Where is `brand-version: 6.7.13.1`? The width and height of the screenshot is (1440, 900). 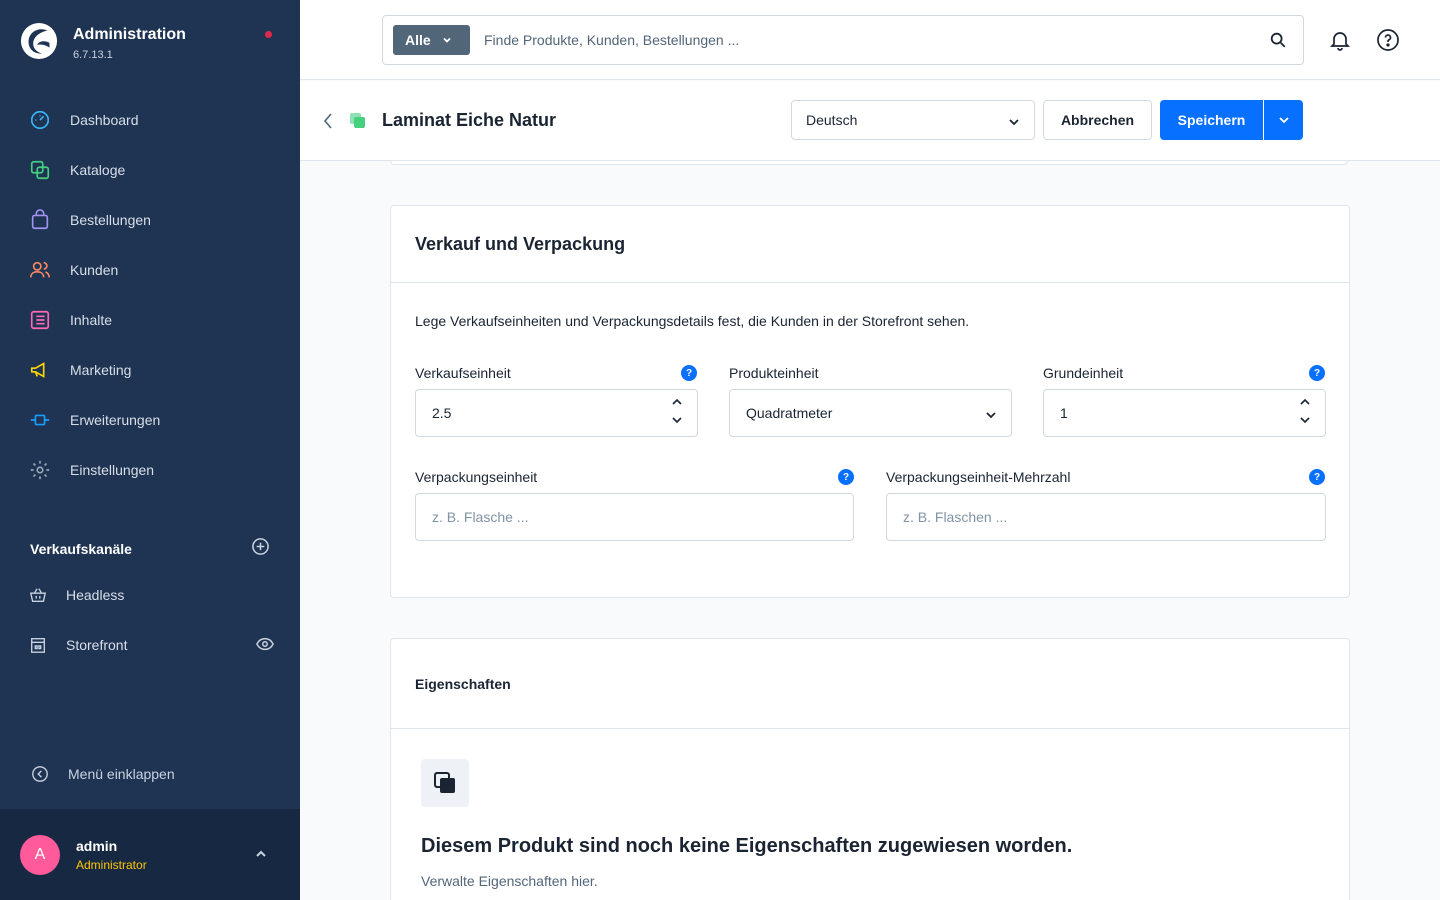 brand-version: 6.7.13.1 is located at coordinates (93, 55).